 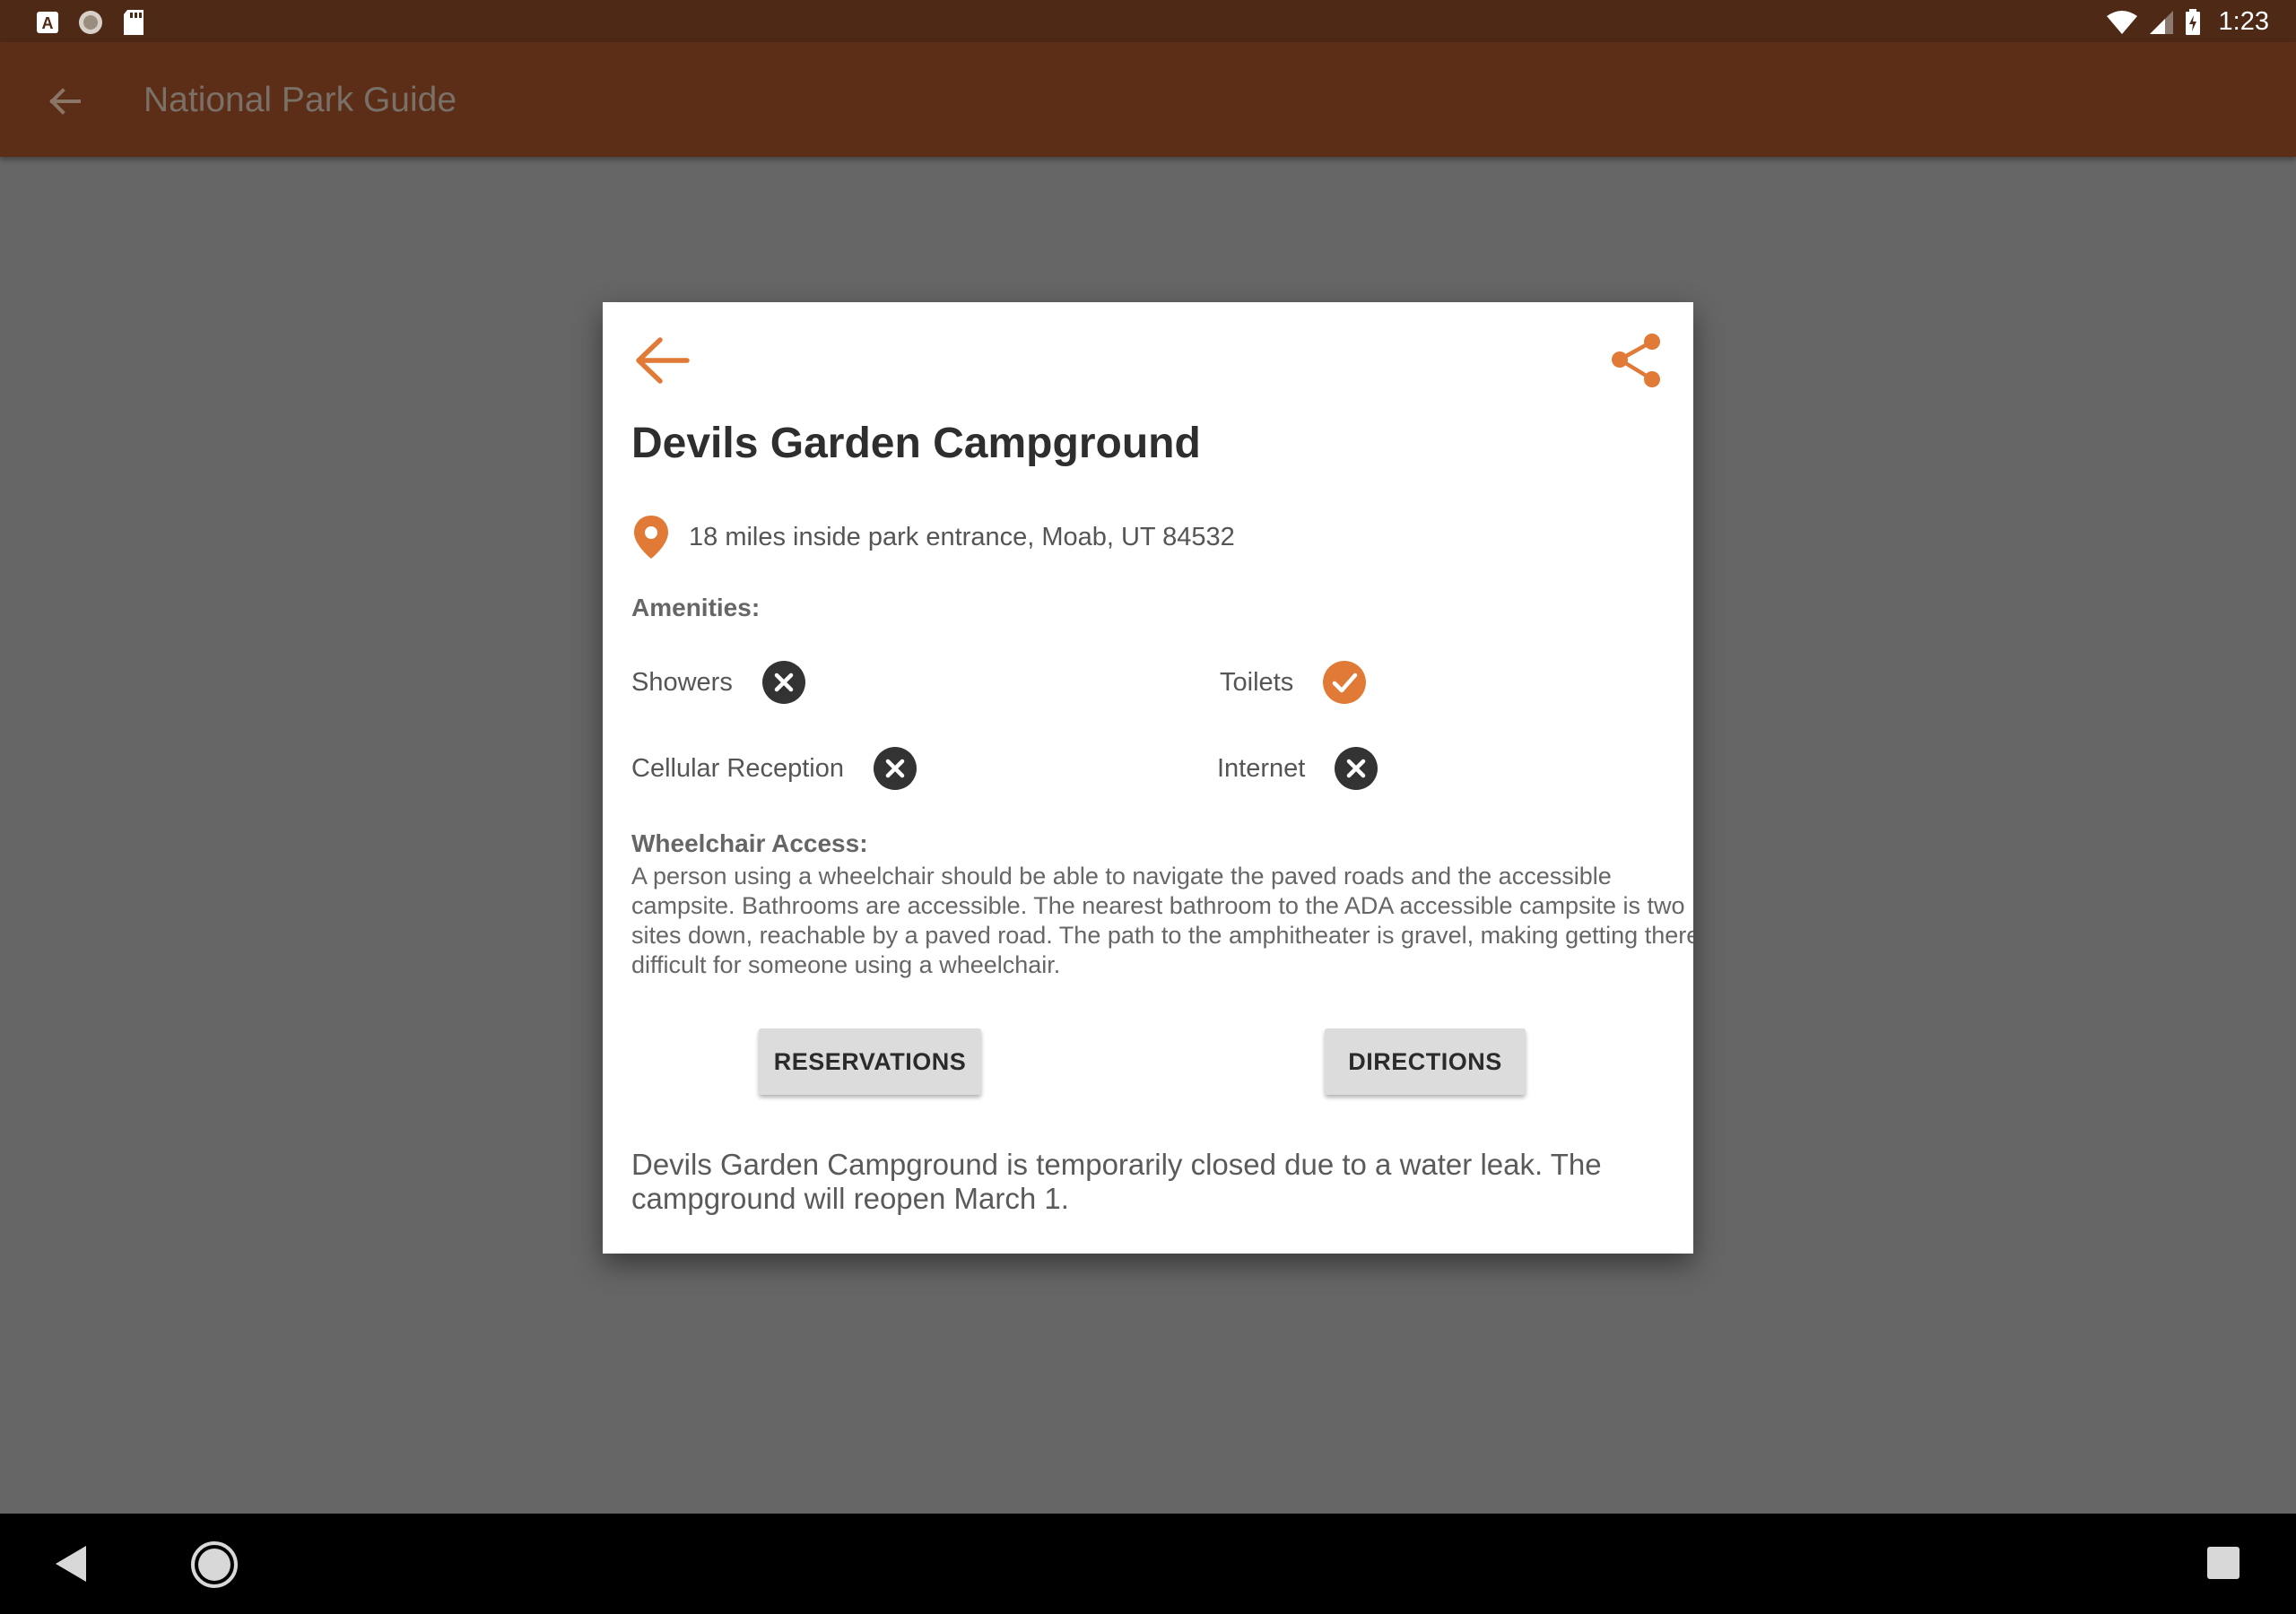 What do you see at coordinates (2192, 21) in the screenshot?
I see `battery-charging-icon` at bounding box center [2192, 21].